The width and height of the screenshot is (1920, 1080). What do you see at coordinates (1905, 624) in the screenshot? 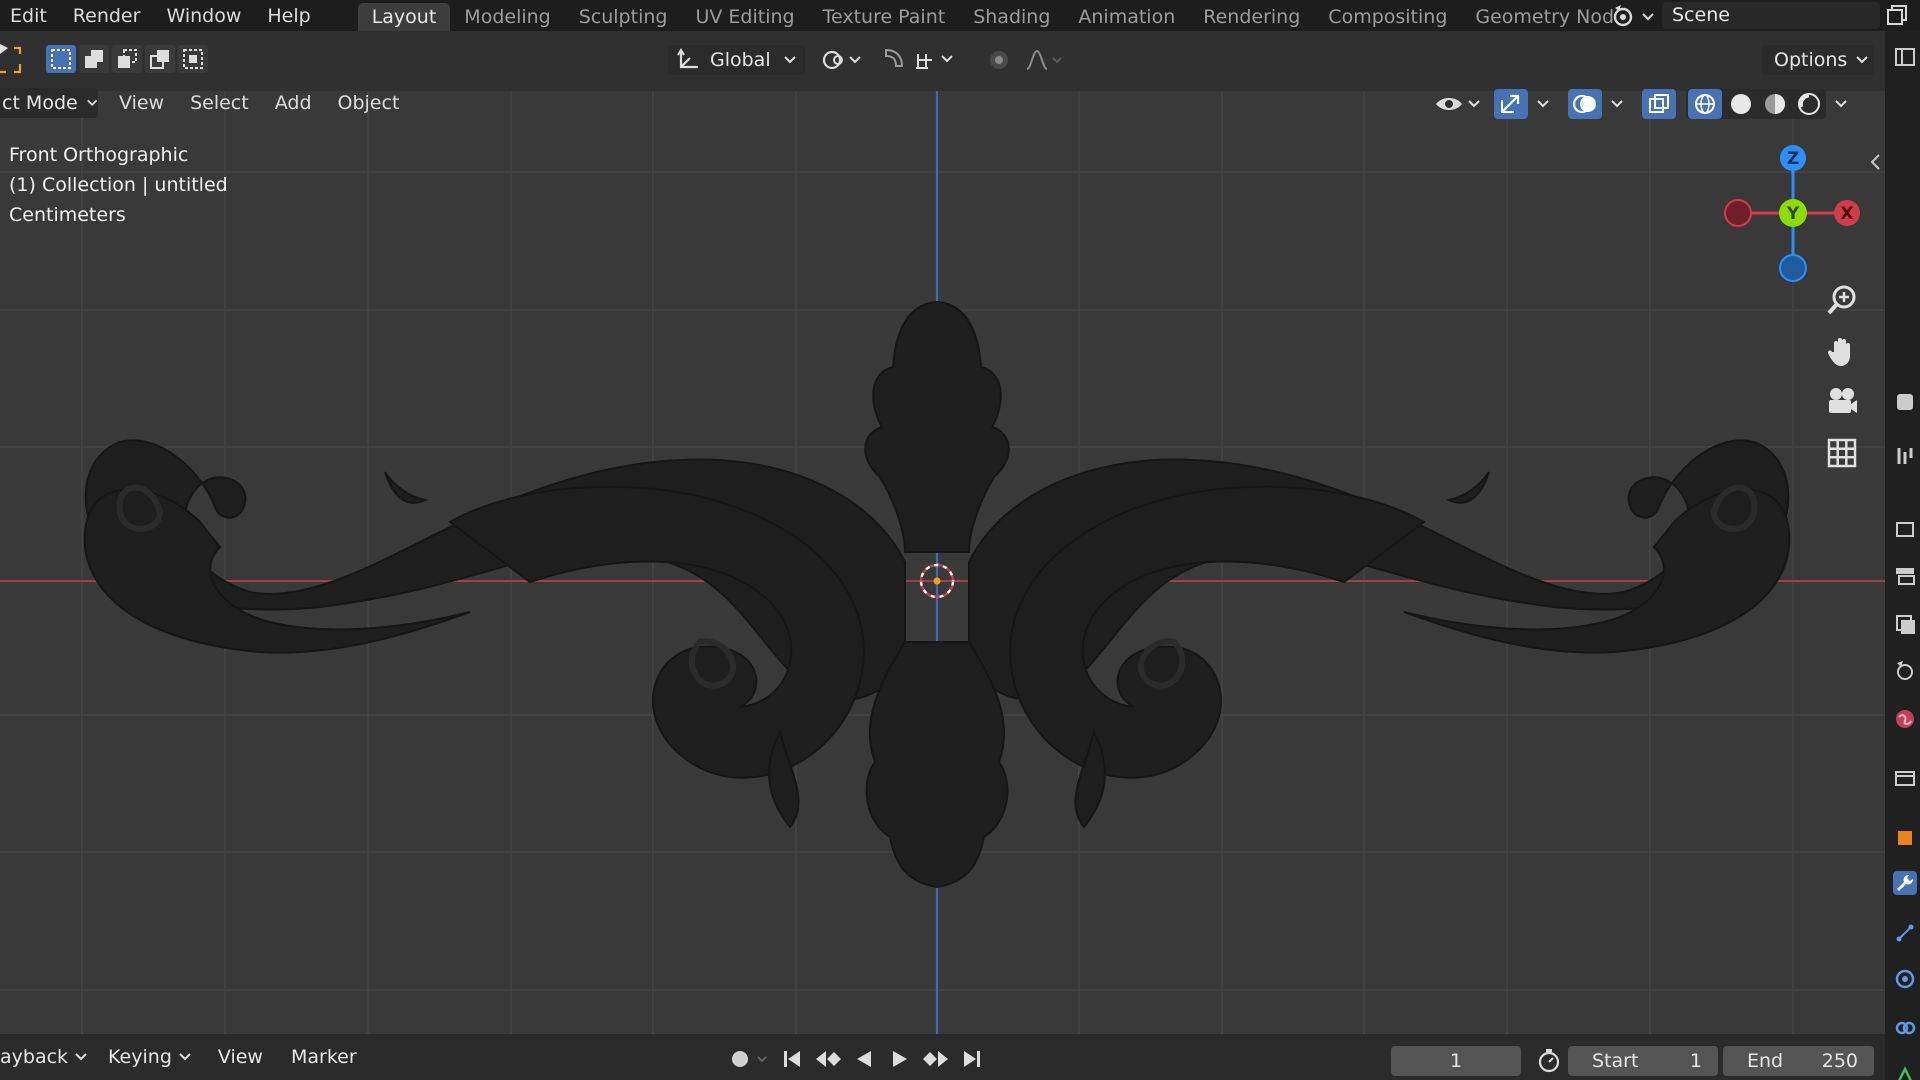
I see `scene-properties-icon` at bounding box center [1905, 624].